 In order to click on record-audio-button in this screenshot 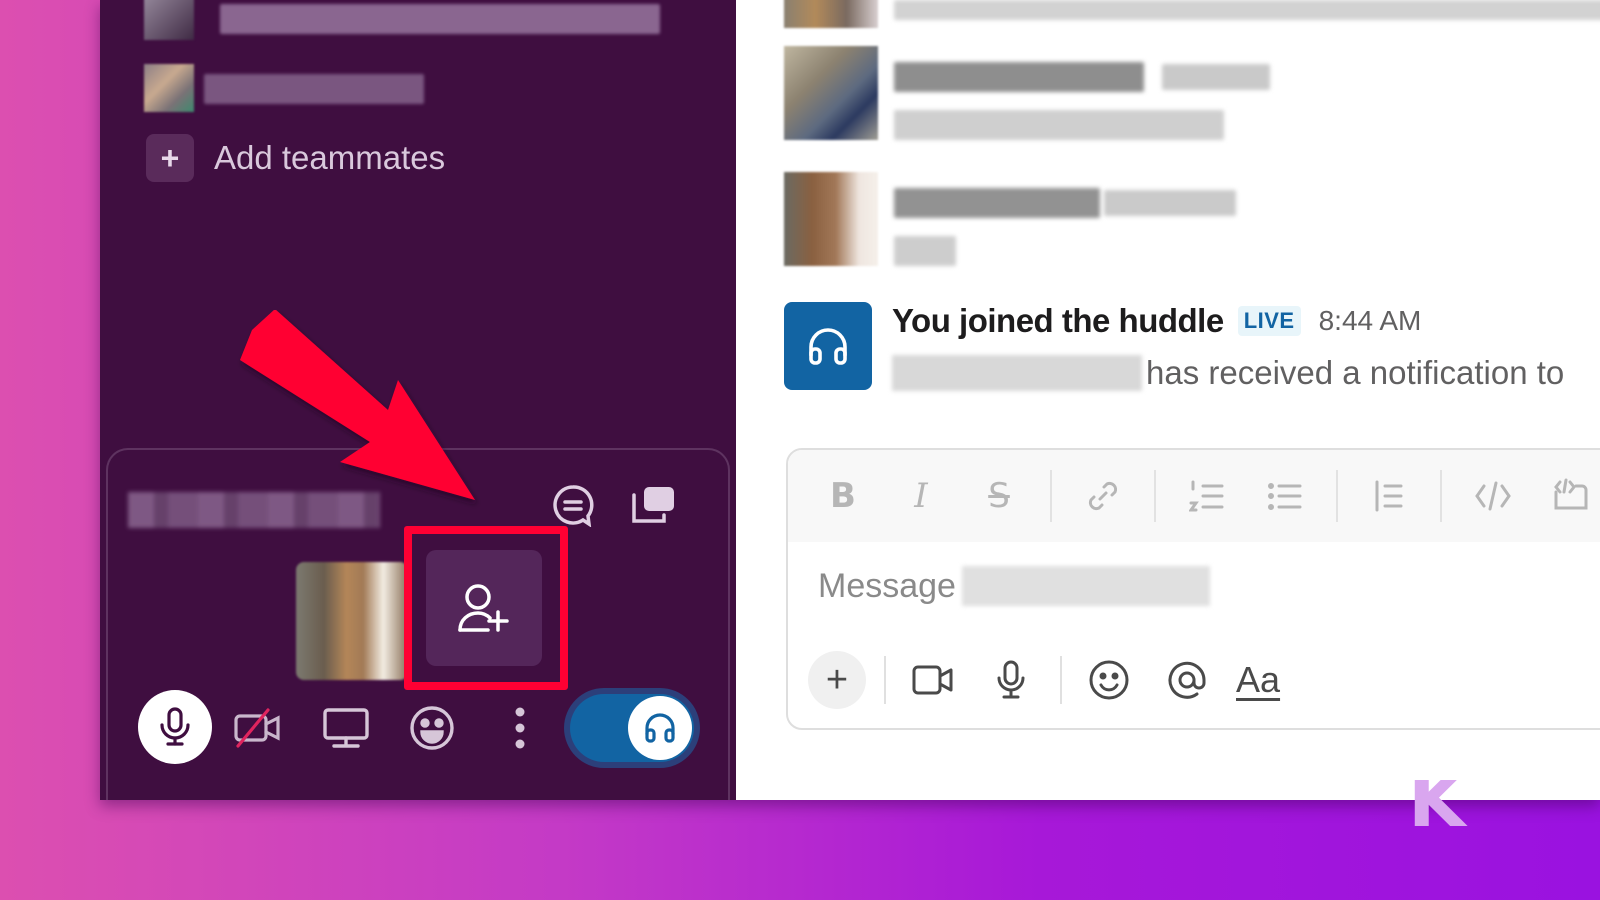, I will do `click(1011, 680)`.